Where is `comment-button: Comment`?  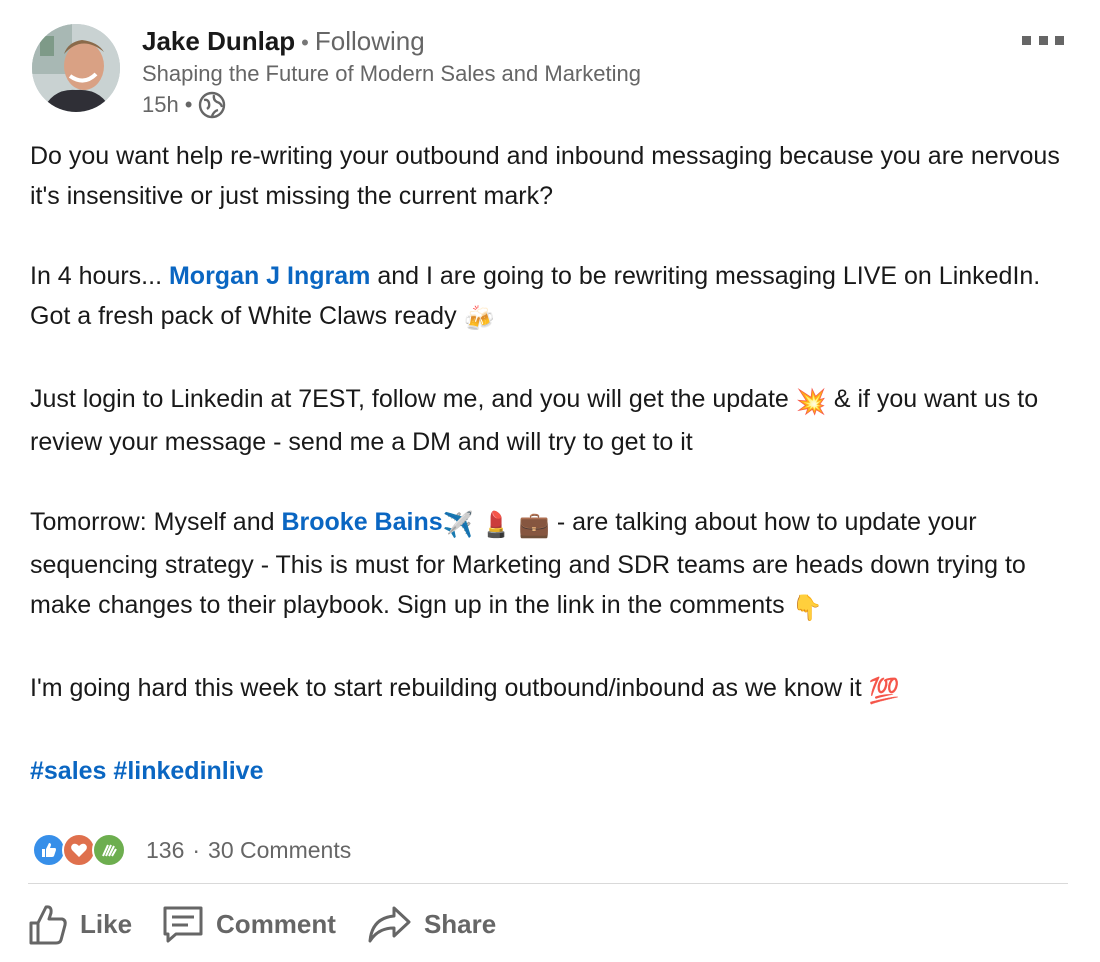
comment-button: Comment is located at coordinates (249, 924).